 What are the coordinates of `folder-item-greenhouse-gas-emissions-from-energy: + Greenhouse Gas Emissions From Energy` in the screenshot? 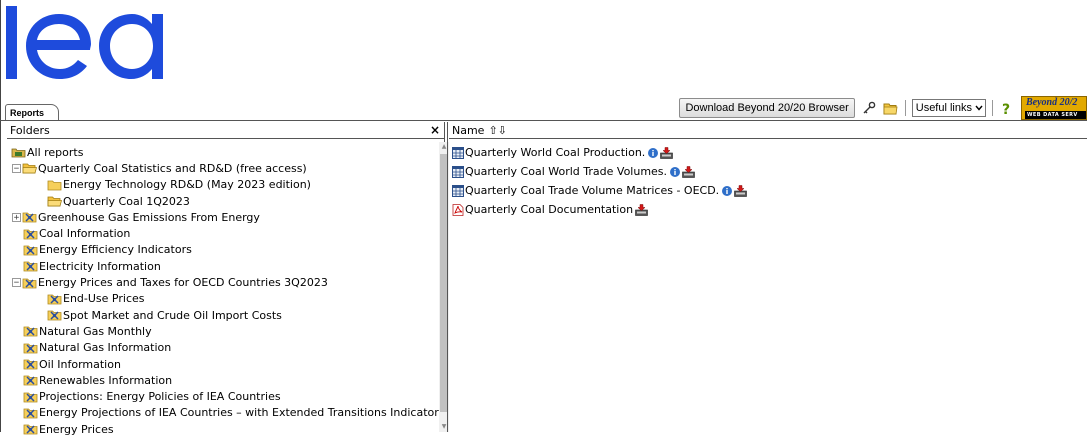 It's located at (219, 217).